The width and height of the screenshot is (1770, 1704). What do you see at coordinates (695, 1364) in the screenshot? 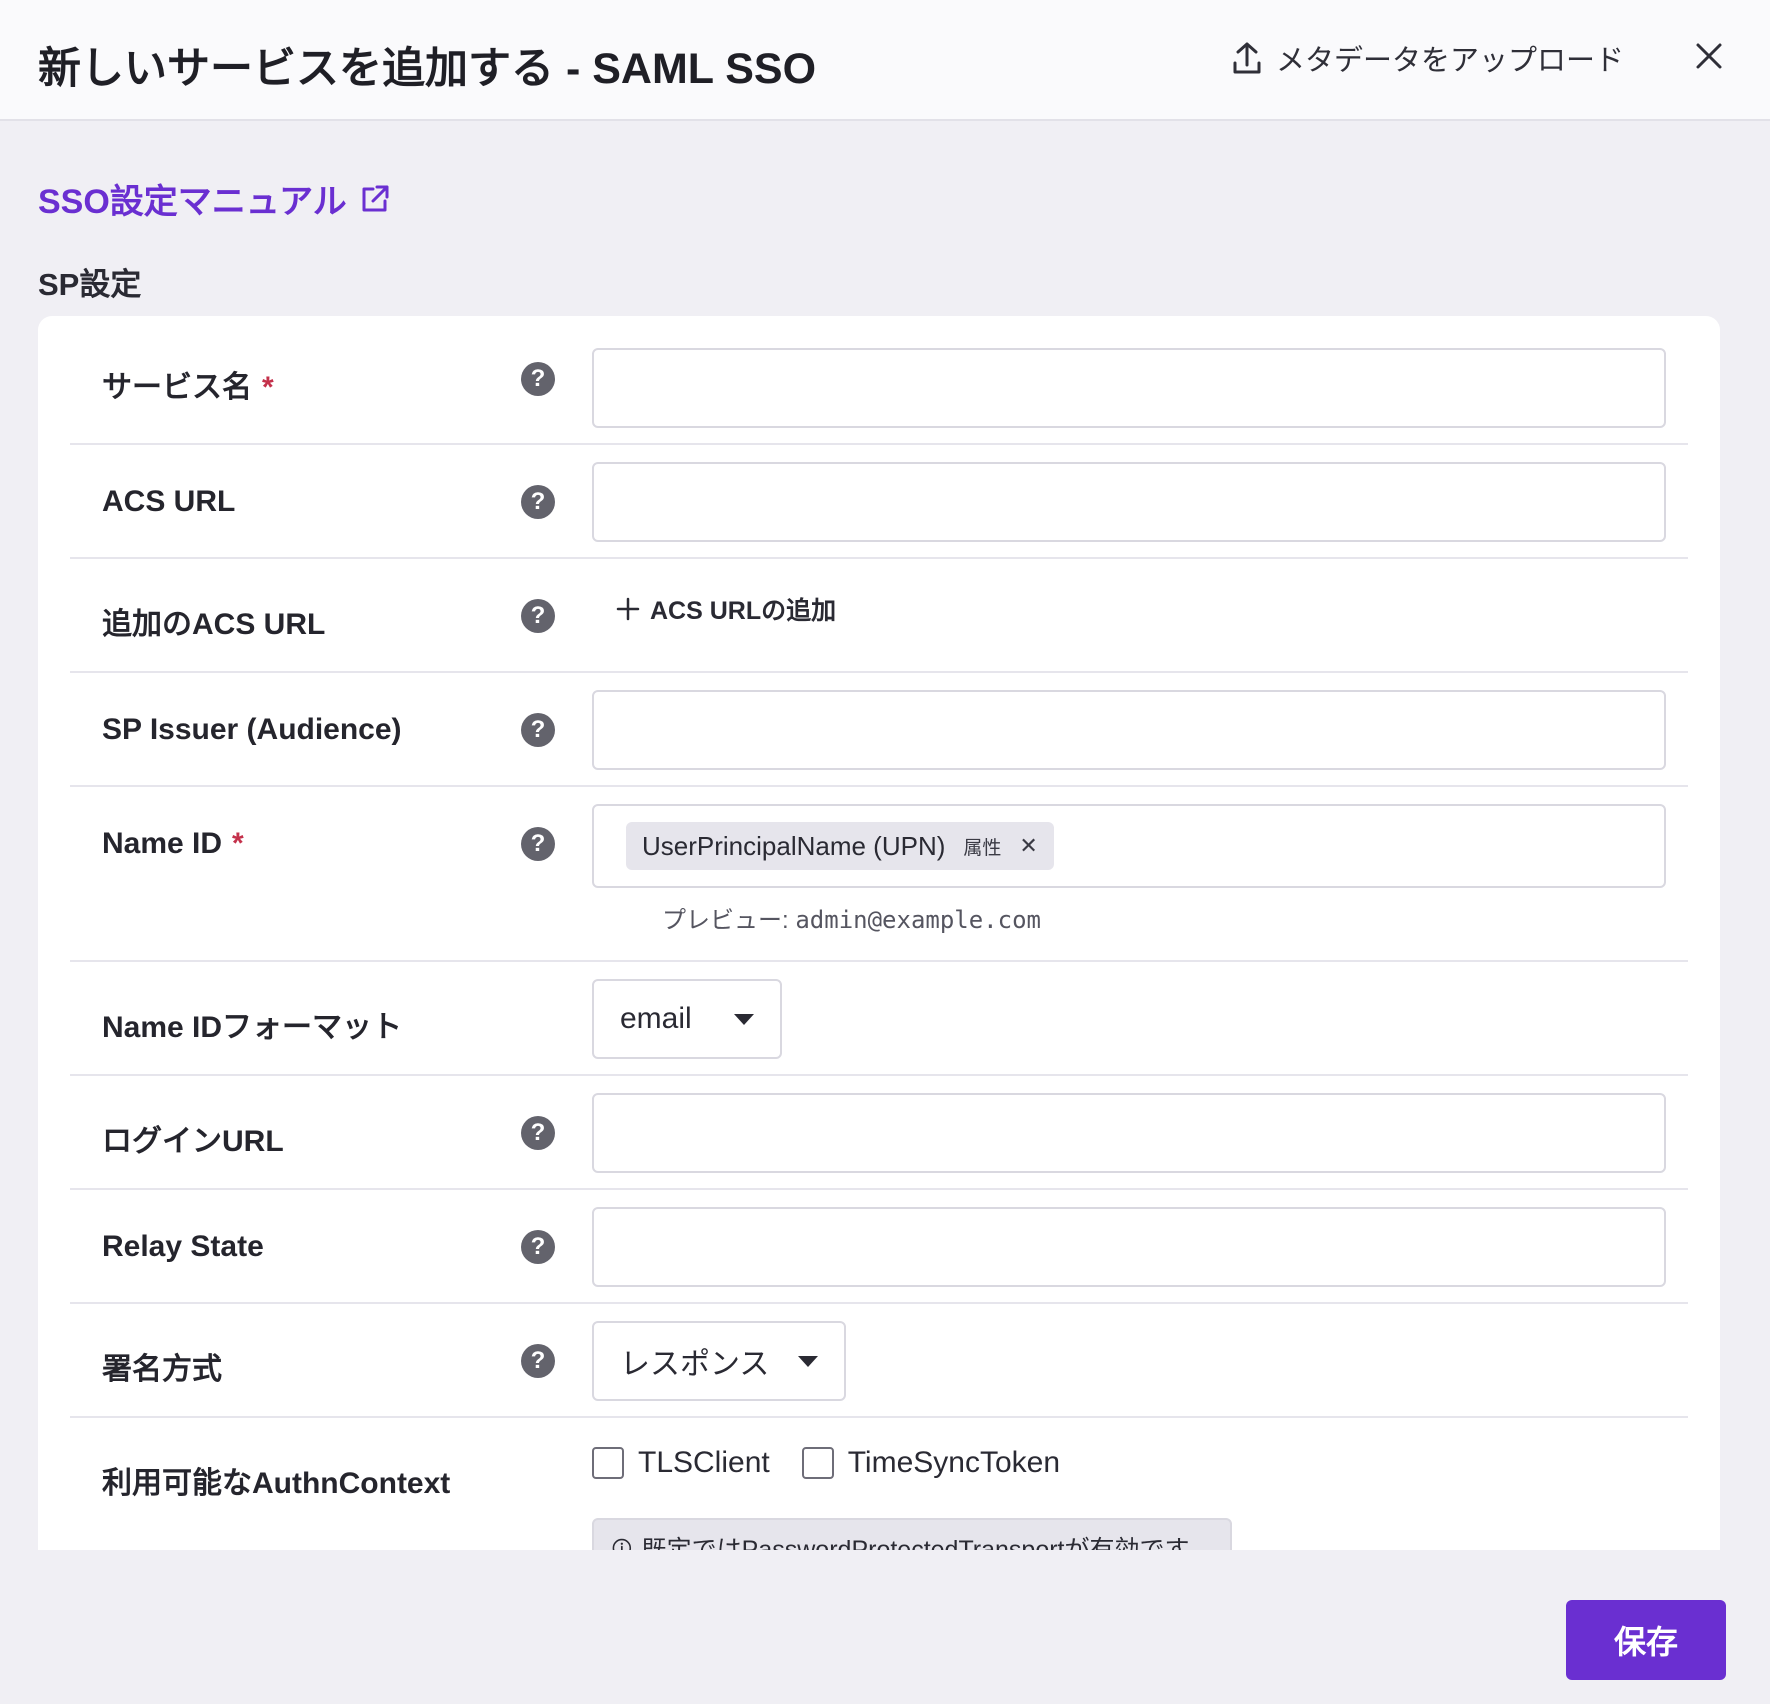
I see `signing-method-value: レスポンス` at bounding box center [695, 1364].